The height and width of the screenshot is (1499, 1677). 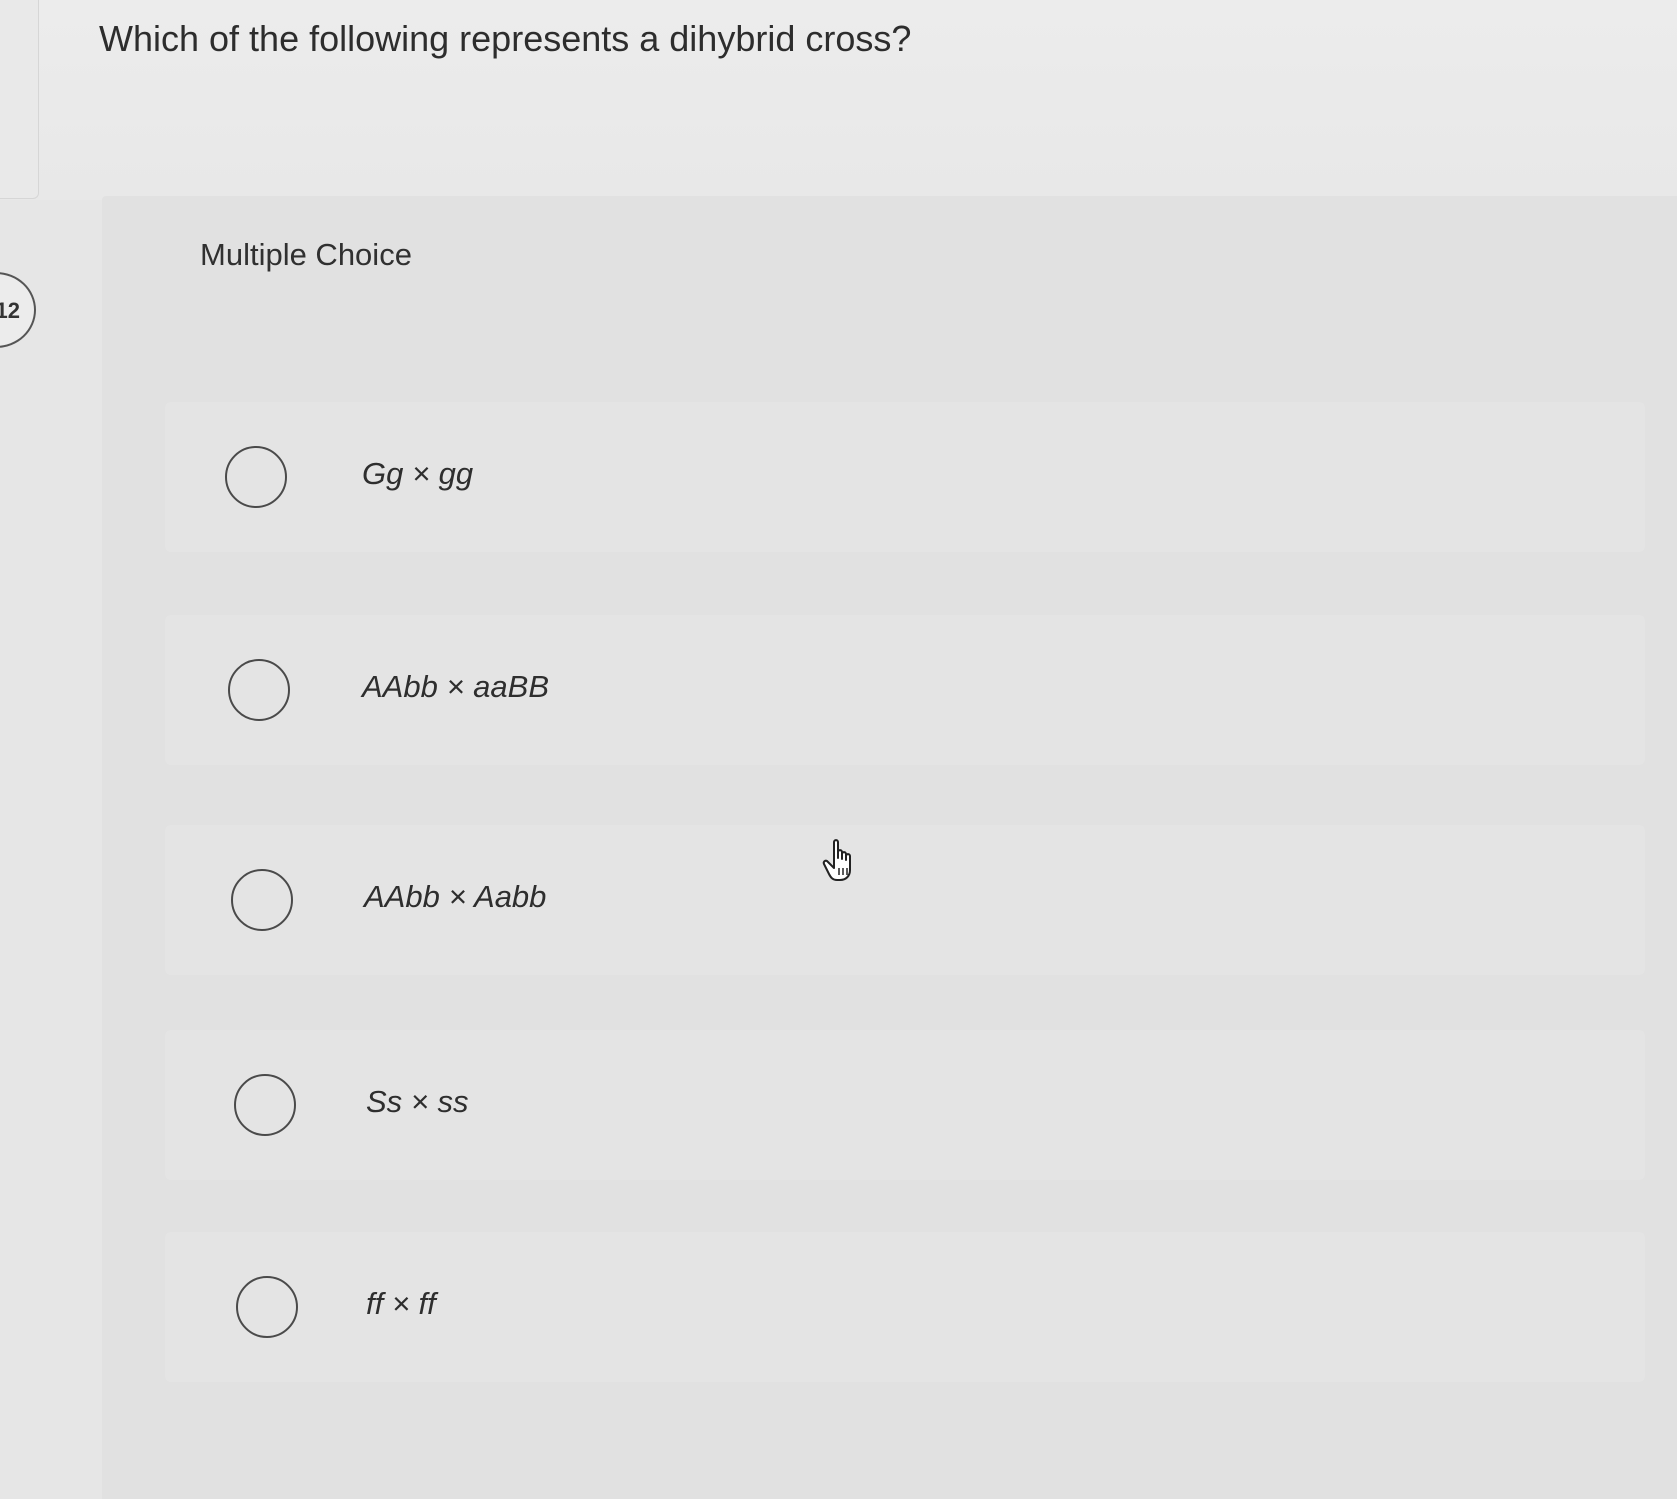 What do you see at coordinates (10, 310) in the screenshot?
I see `question-number-label: 12` at bounding box center [10, 310].